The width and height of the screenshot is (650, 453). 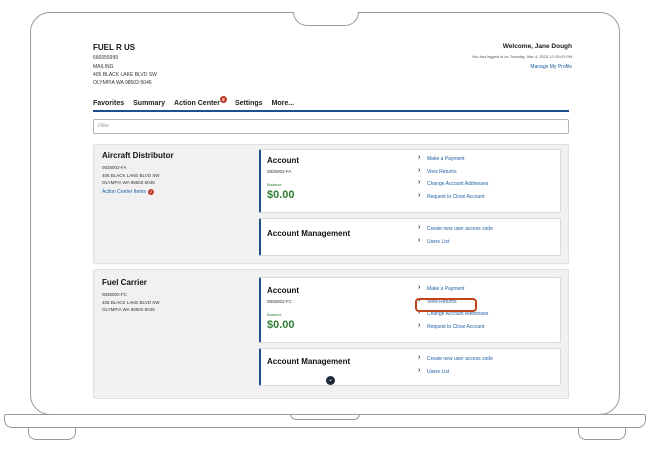 I want to click on laptop-base-notch, so click(x=325, y=417).